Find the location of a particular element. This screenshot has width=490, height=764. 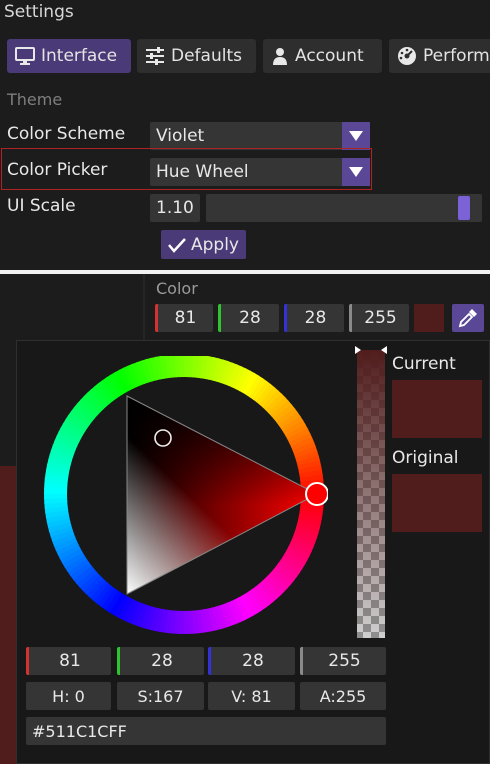

color-b-input: 28 is located at coordinates (314, 318).